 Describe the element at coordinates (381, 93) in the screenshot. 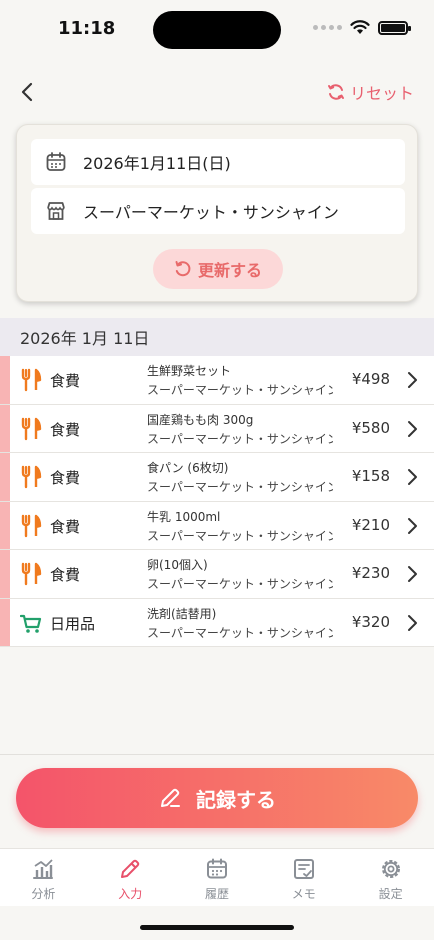

I see `reset-label: リセット` at that location.